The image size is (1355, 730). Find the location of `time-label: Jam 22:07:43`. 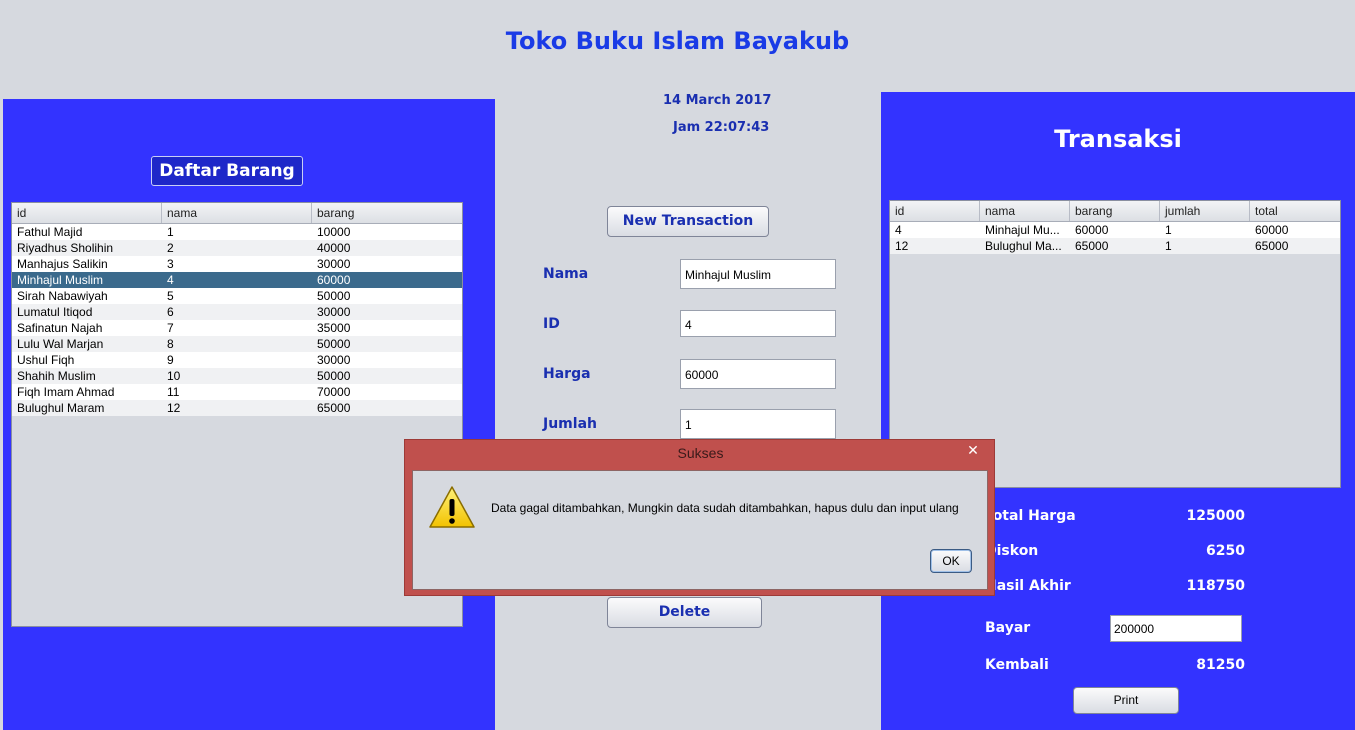

time-label: Jam 22:07:43 is located at coordinates (721, 127).